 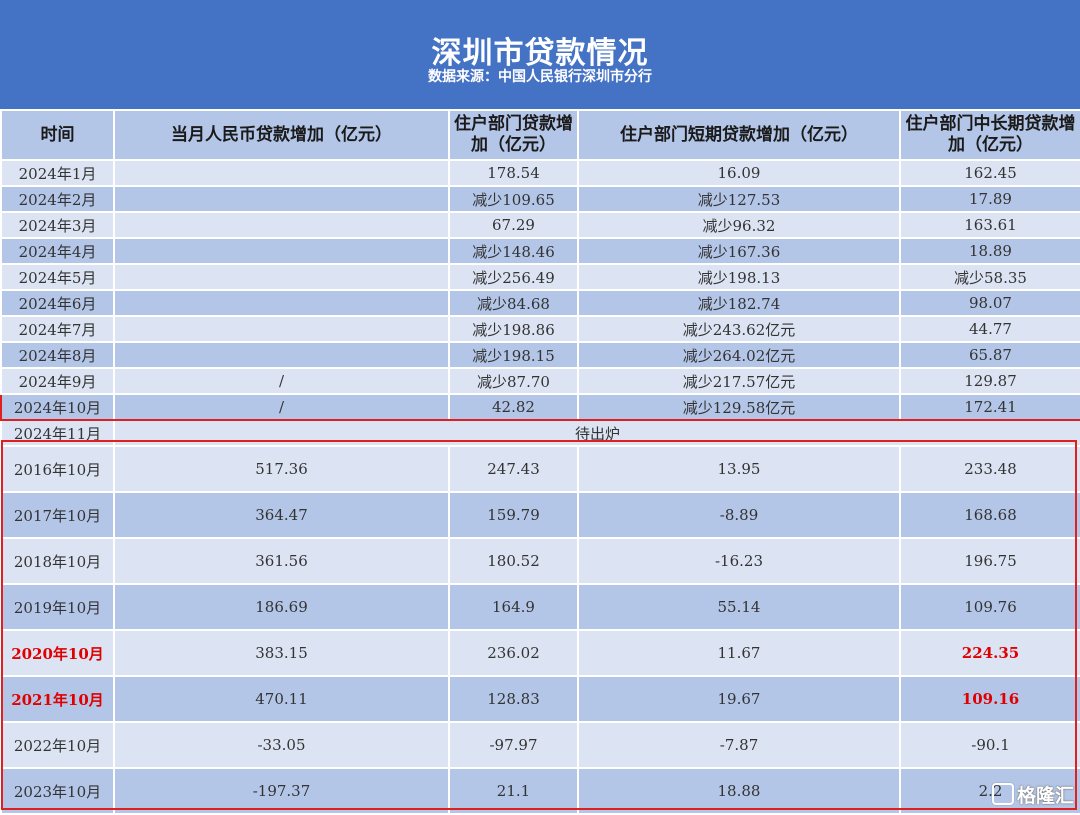 I want to click on cell-household: 128.83, so click(x=513, y=699).